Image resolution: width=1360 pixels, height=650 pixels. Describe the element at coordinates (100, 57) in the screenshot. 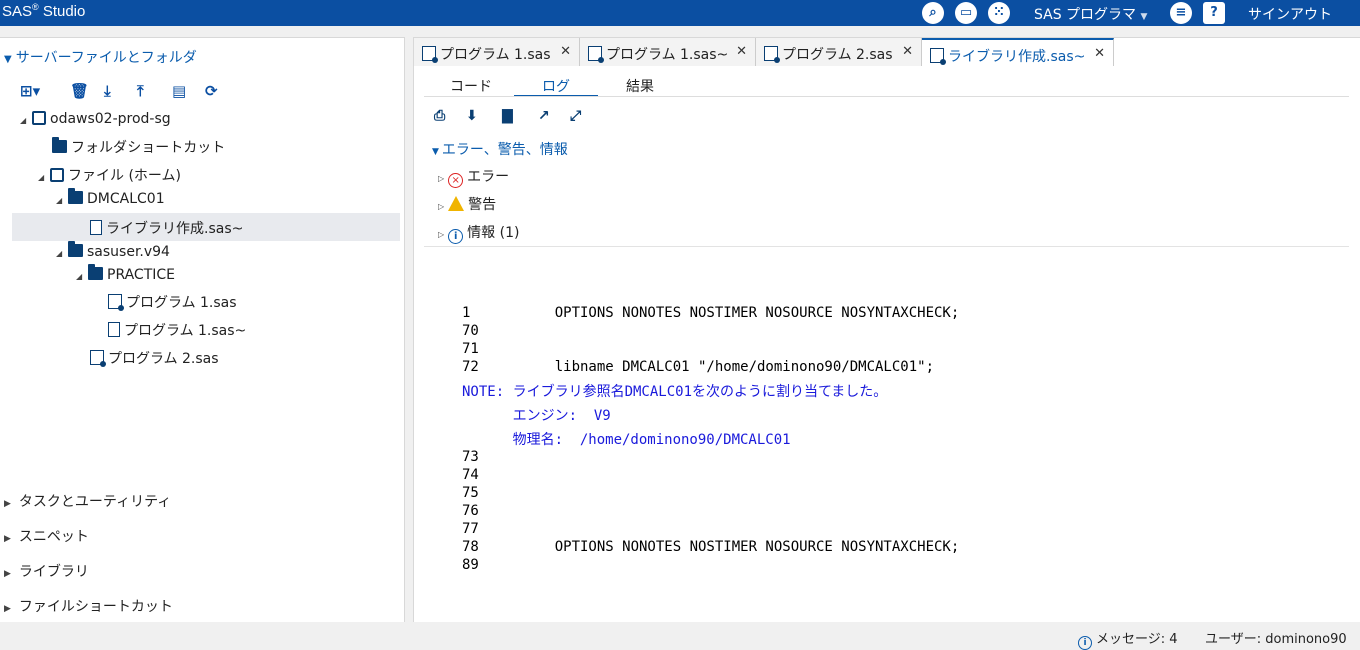

I see `server-files-section-header: ▼ サーバーファイルとフォルダ` at that location.